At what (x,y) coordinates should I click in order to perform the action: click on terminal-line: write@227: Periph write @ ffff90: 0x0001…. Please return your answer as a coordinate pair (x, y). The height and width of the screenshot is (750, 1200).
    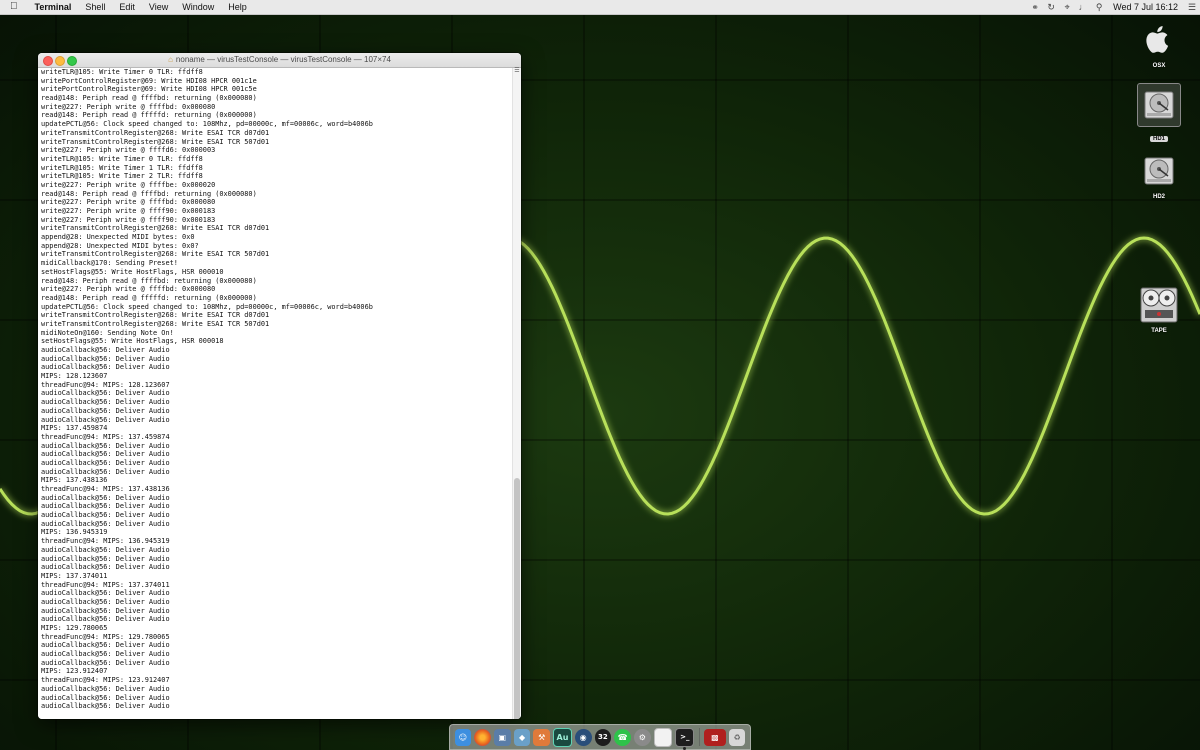
    Looking at the image, I should click on (128, 211).